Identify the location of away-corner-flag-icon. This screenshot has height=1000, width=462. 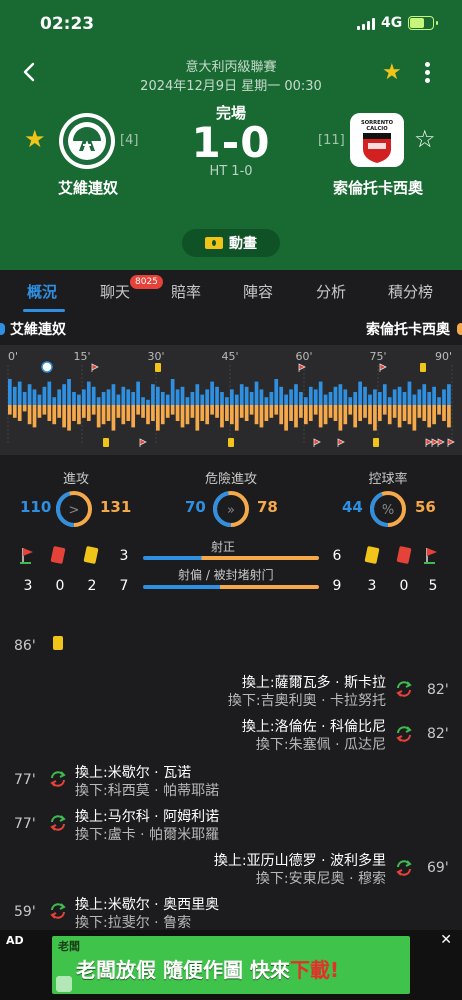
(430, 556).